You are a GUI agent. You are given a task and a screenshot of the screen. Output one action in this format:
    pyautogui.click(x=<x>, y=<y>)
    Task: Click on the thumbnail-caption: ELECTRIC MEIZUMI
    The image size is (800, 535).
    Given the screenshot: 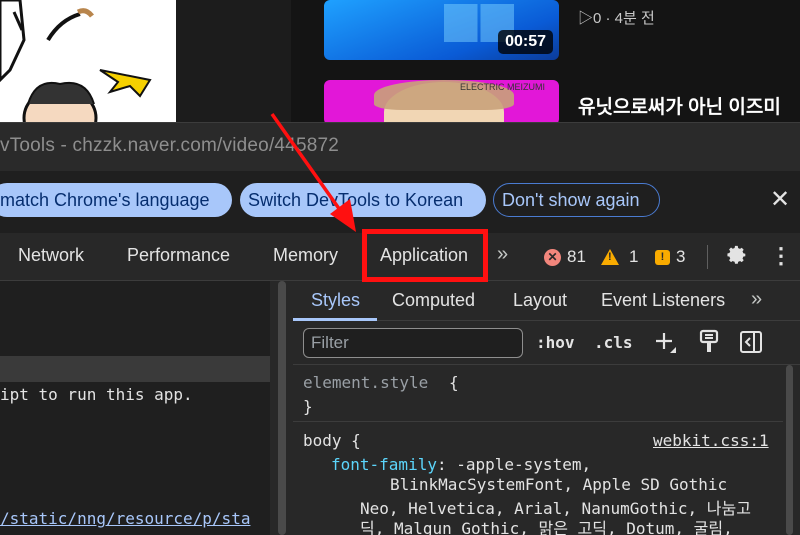 What is the action you would take?
    pyautogui.click(x=503, y=87)
    